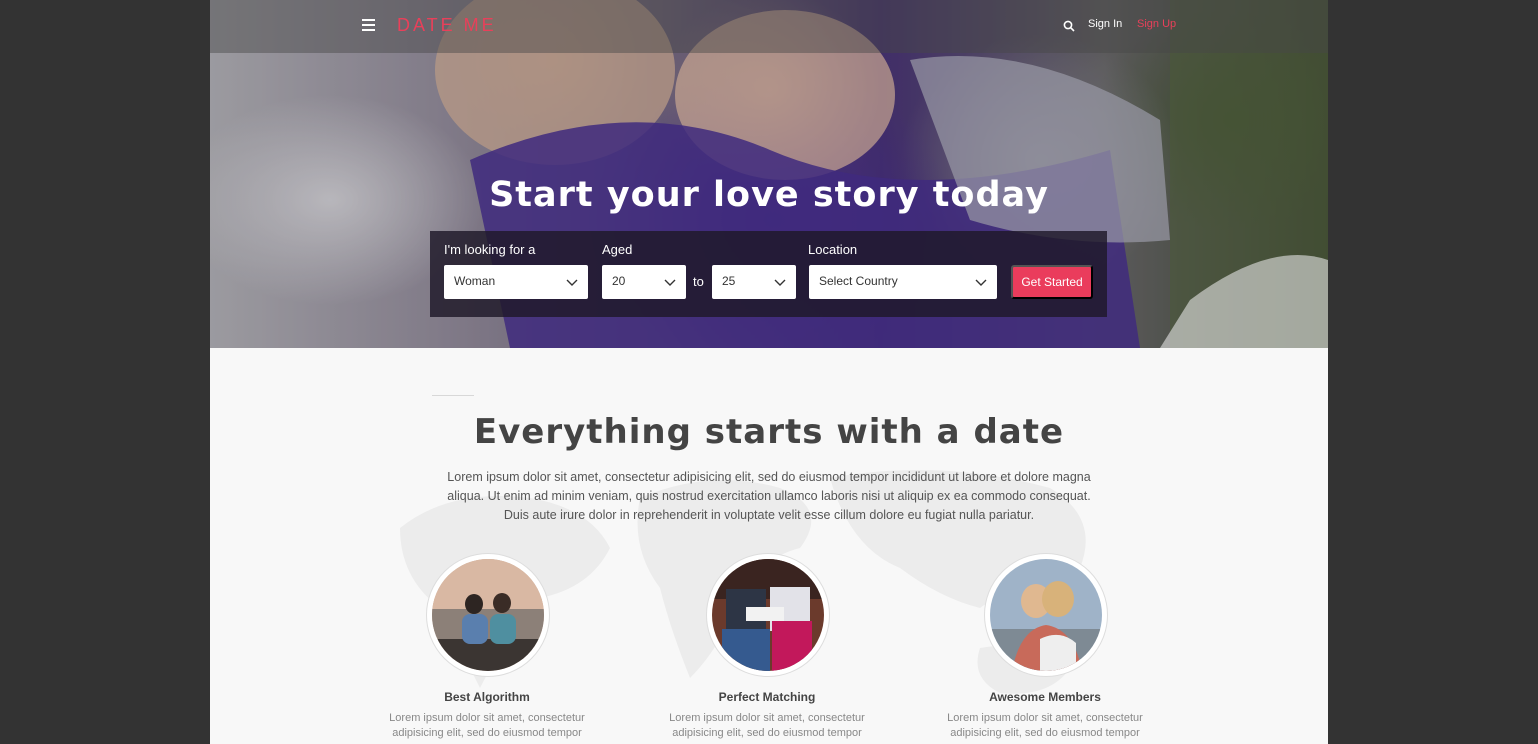 The width and height of the screenshot is (1538, 744). Describe the element at coordinates (617, 249) in the screenshot. I see `aged-label: Aged` at that location.